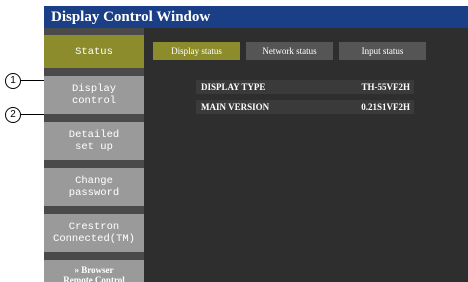 Image resolution: width=468 pixels, height=282 pixels. Describe the element at coordinates (289, 51) in the screenshot. I see `tab-network-status: Network status` at that location.